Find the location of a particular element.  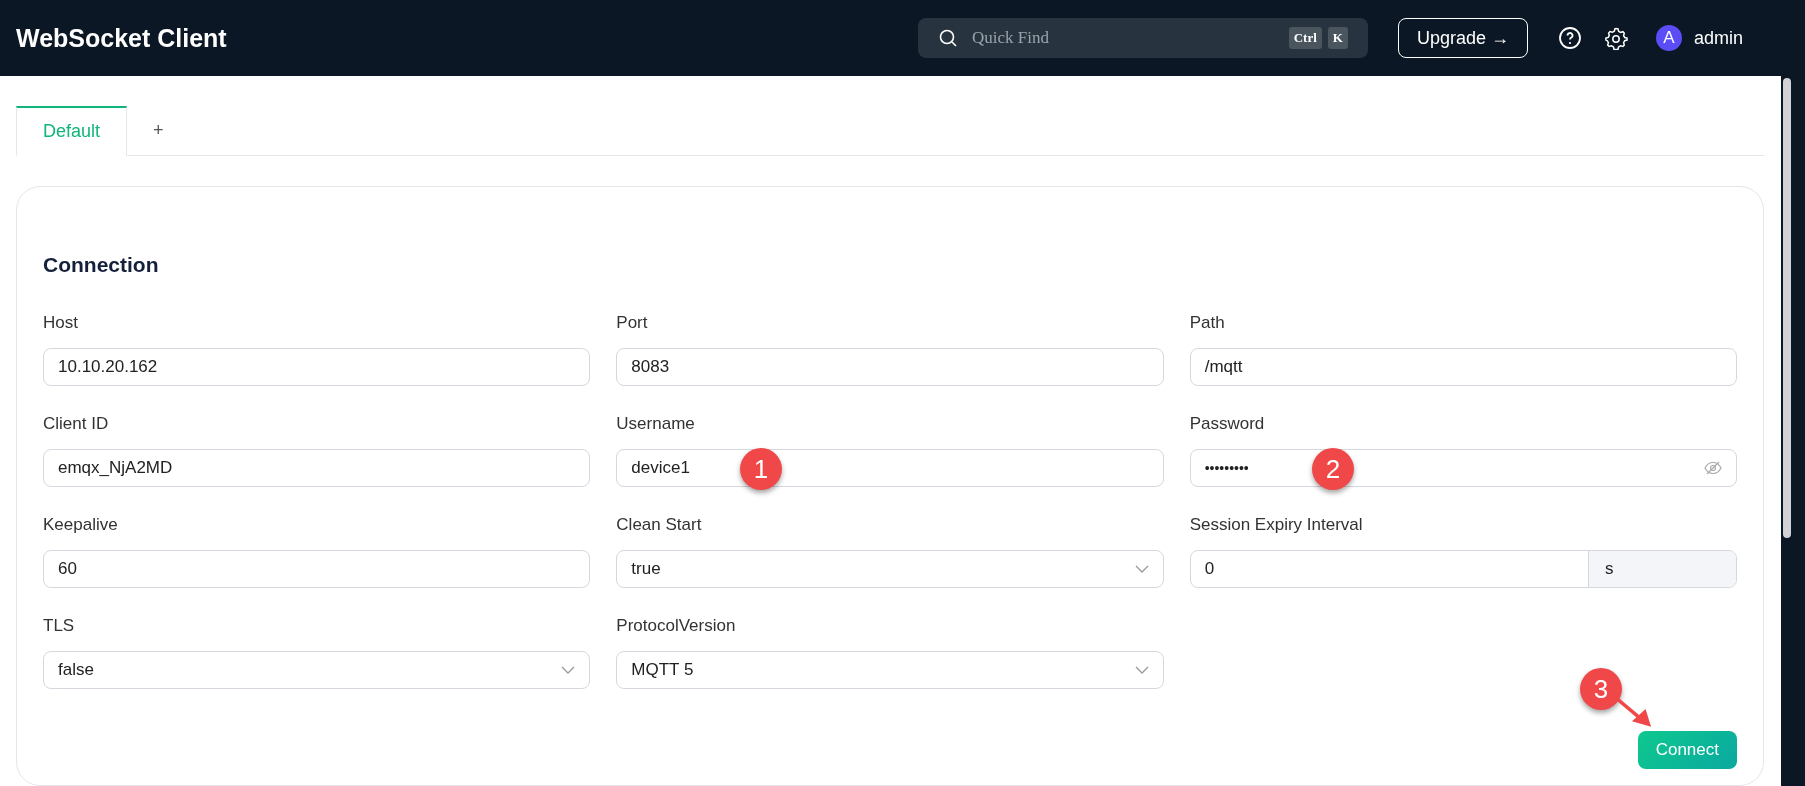

search-input: Quick Find is located at coordinates (1126, 38).